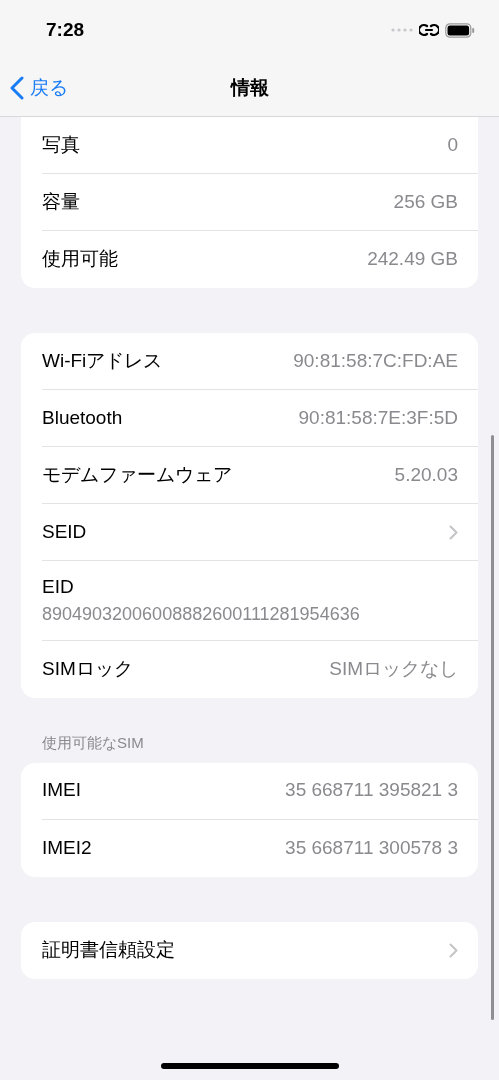 The width and height of the screenshot is (499, 1080). Describe the element at coordinates (453, 144) in the screenshot. I see `row-value: 0` at that location.